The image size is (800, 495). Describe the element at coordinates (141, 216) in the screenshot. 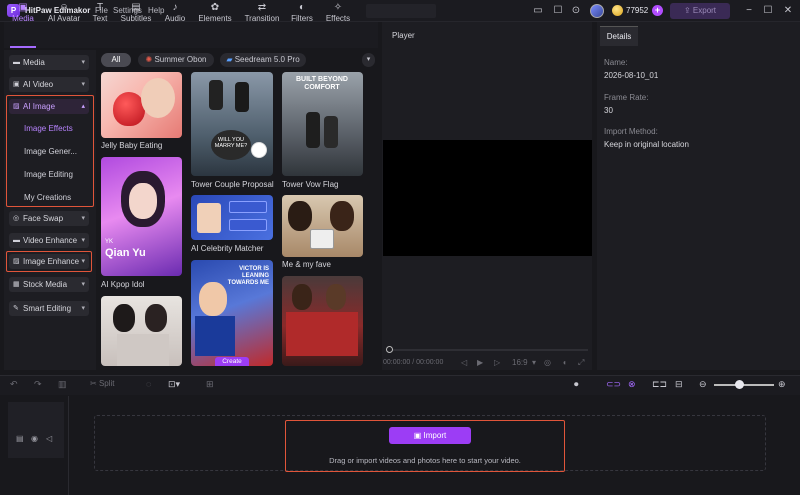

I see `thumb-kpop-idol: YK Qian Yu` at that location.